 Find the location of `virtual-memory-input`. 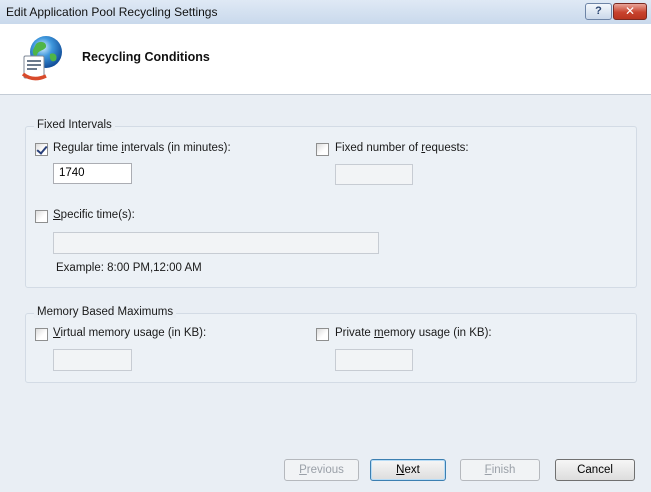

virtual-memory-input is located at coordinates (92, 360).